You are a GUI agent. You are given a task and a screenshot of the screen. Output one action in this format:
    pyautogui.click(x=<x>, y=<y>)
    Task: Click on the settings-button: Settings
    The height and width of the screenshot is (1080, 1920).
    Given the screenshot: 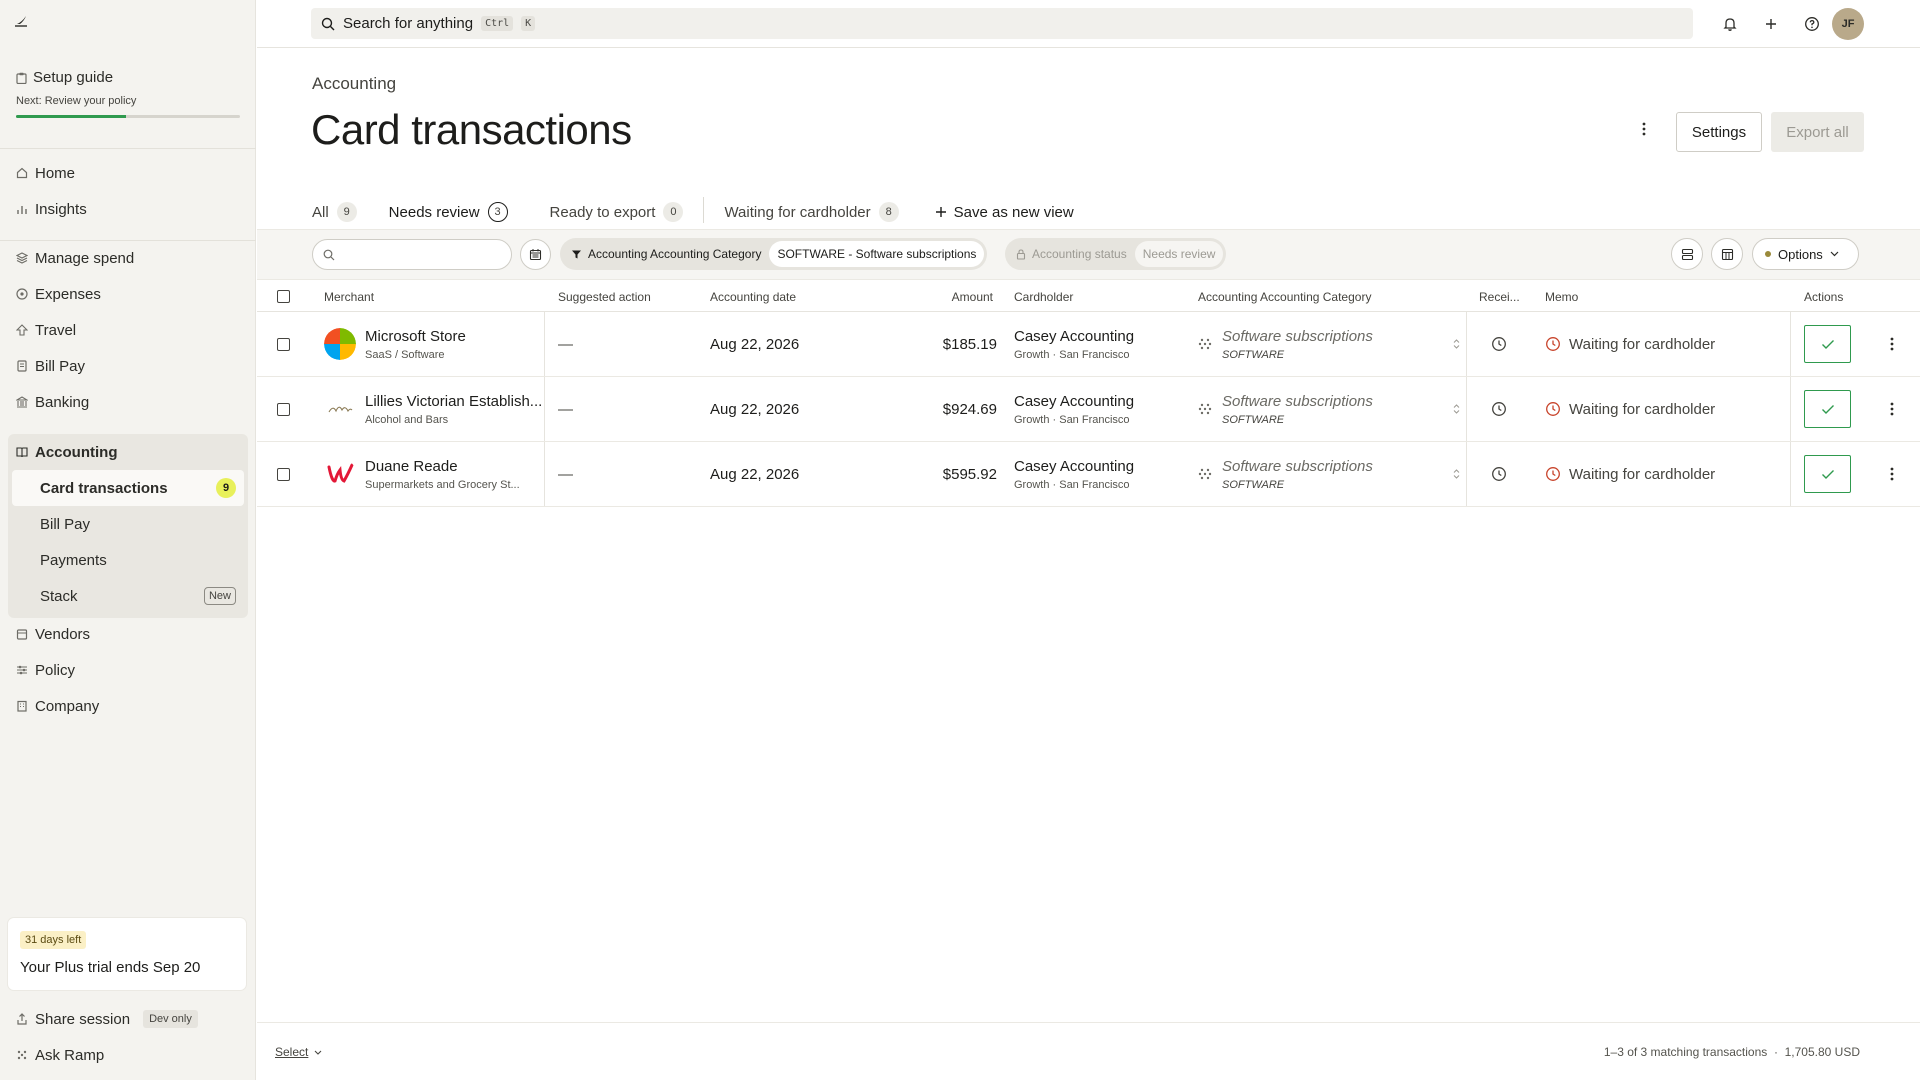 What is the action you would take?
    pyautogui.click(x=1719, y=132)
    